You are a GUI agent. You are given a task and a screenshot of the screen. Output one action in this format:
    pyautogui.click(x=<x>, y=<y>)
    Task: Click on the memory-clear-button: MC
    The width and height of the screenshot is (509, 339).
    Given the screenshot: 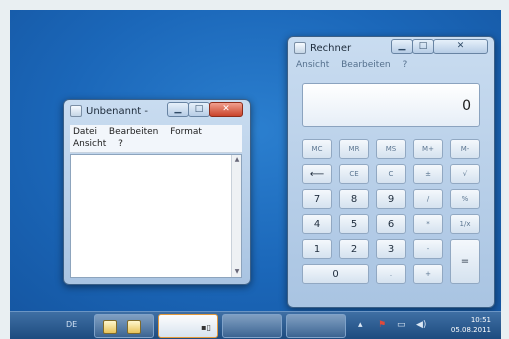 What is the action you would take?
    pyautogui.click(x=317, y=149)
    